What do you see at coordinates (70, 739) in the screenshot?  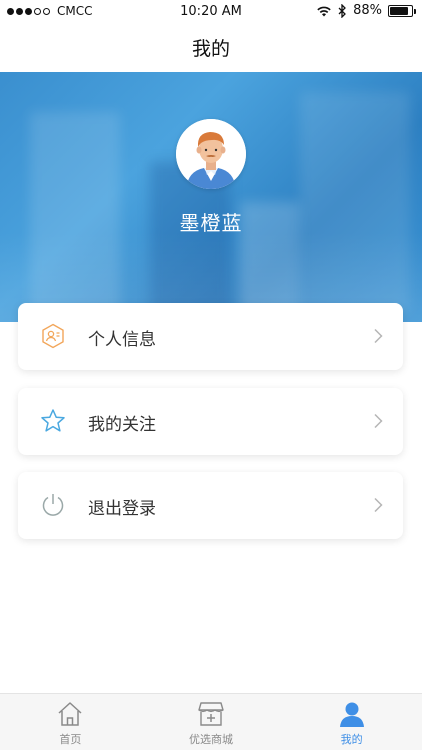 I see `tab-label: 首页` at bounding box center [70, 739].